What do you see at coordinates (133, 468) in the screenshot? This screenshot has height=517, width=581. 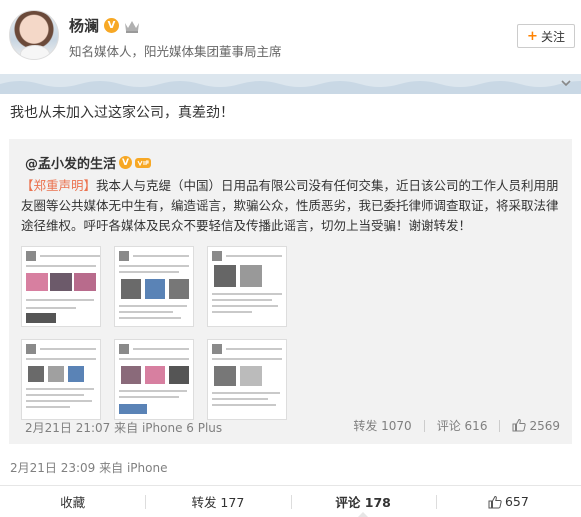 I see `post-source: 来自 iPhone` at bounding box center [133, 468].